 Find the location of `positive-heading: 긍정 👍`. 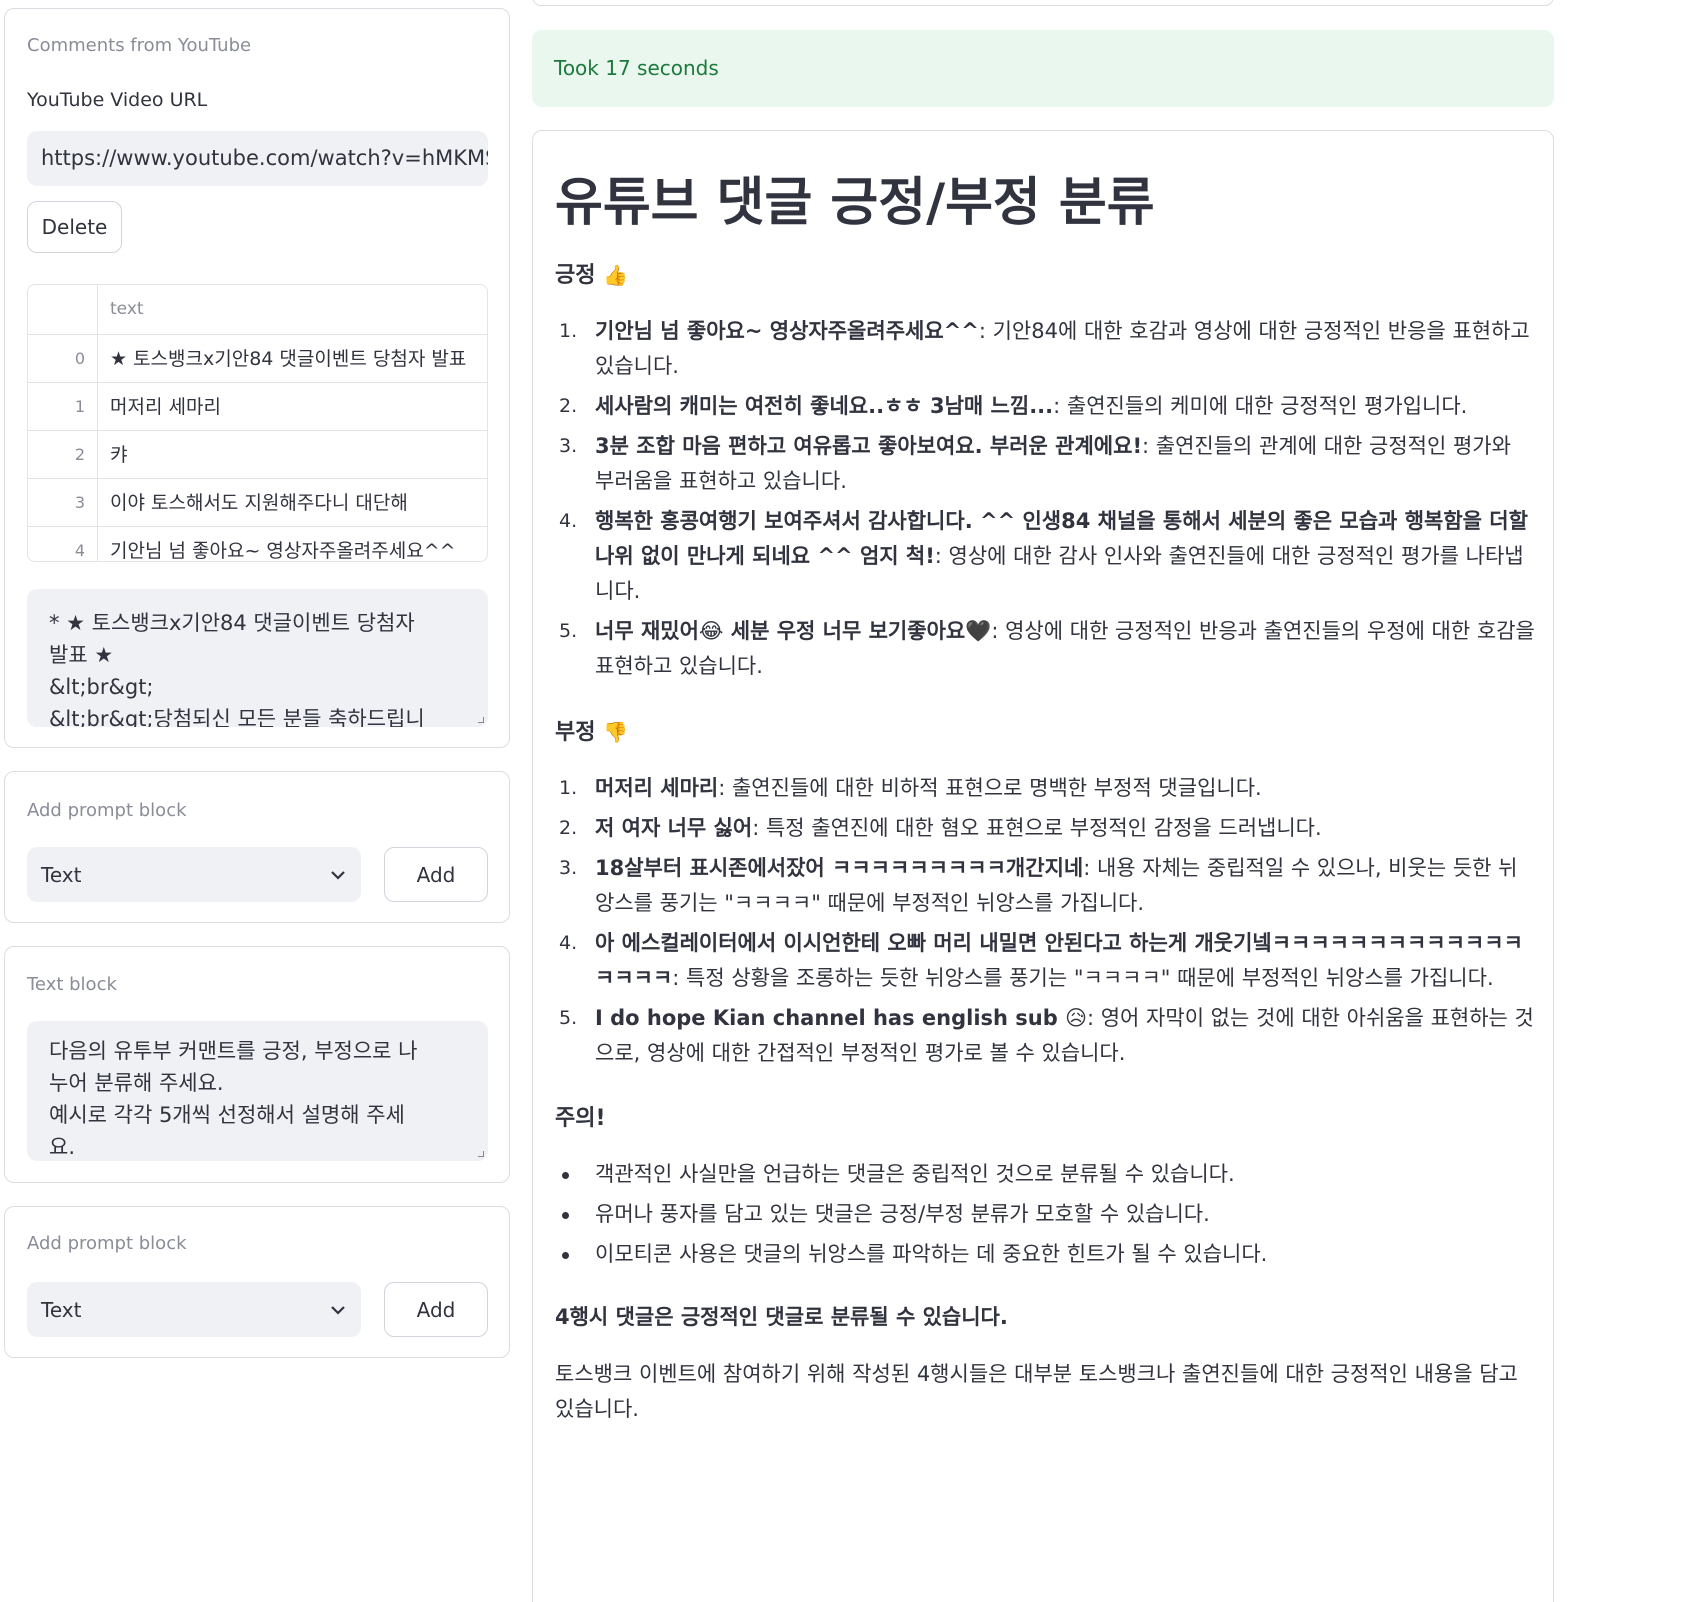

positive-heading: 긍정 👍 is located at coordinates (1045, 275).